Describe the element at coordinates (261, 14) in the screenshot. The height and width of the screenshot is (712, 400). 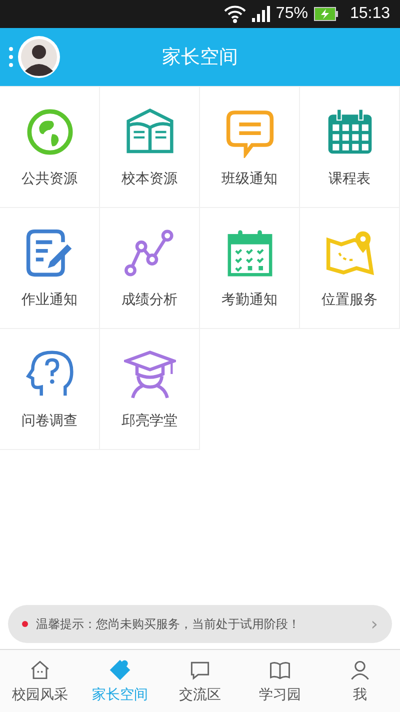
I see `signal-icon` at that location.